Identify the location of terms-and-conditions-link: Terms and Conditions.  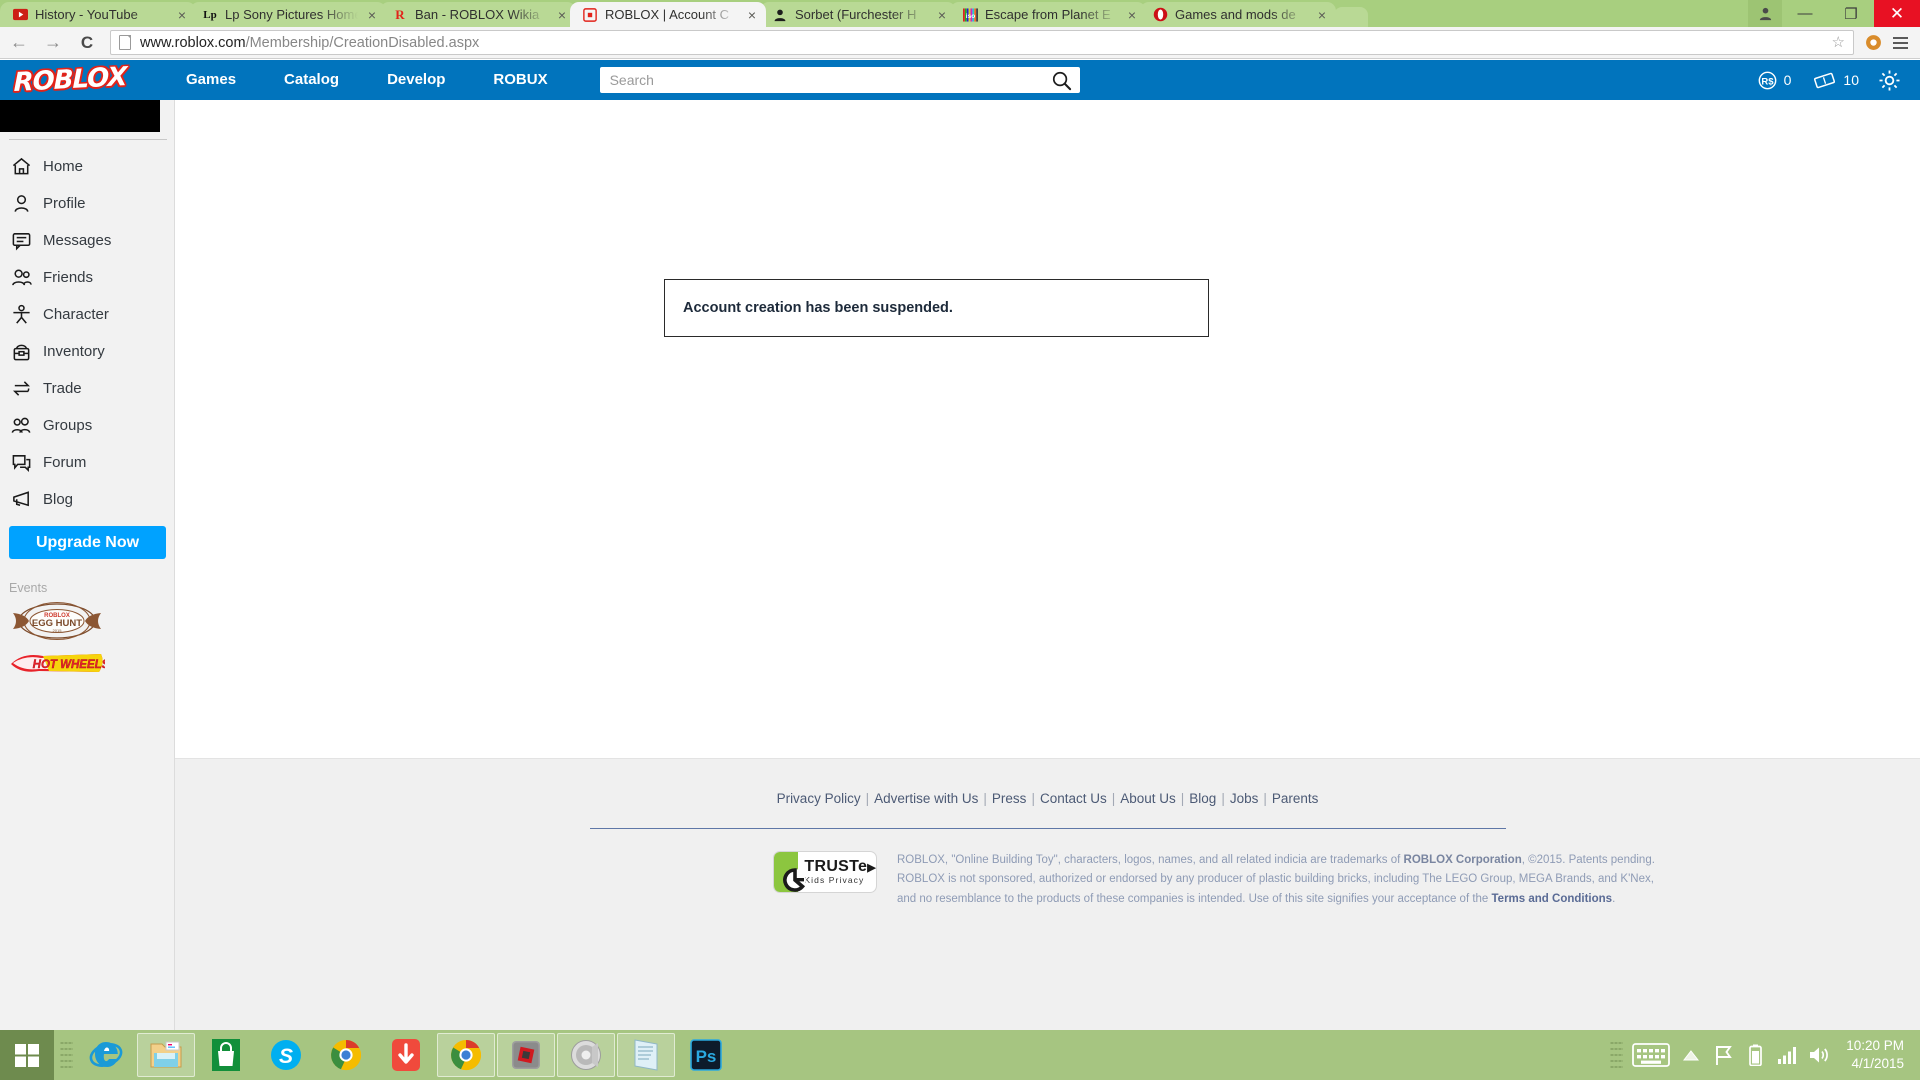
(1552, 899).